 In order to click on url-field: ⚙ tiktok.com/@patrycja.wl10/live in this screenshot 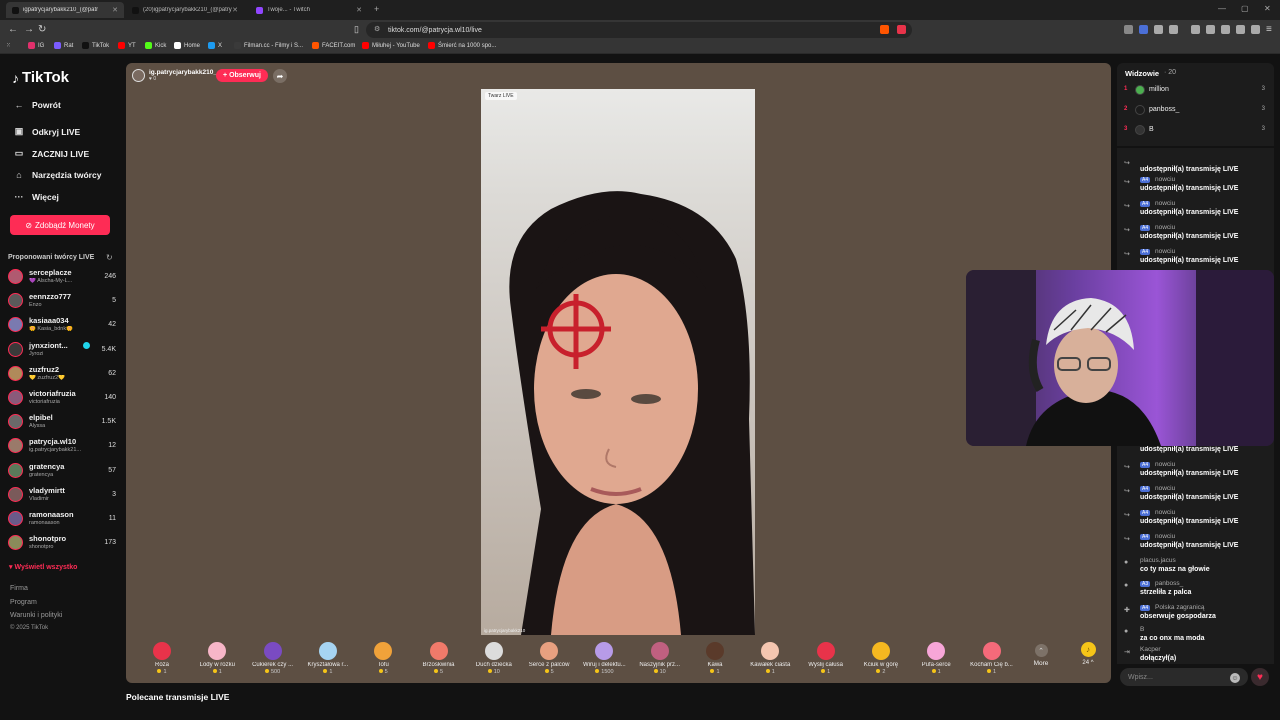, I will do `click(639, 30)`.